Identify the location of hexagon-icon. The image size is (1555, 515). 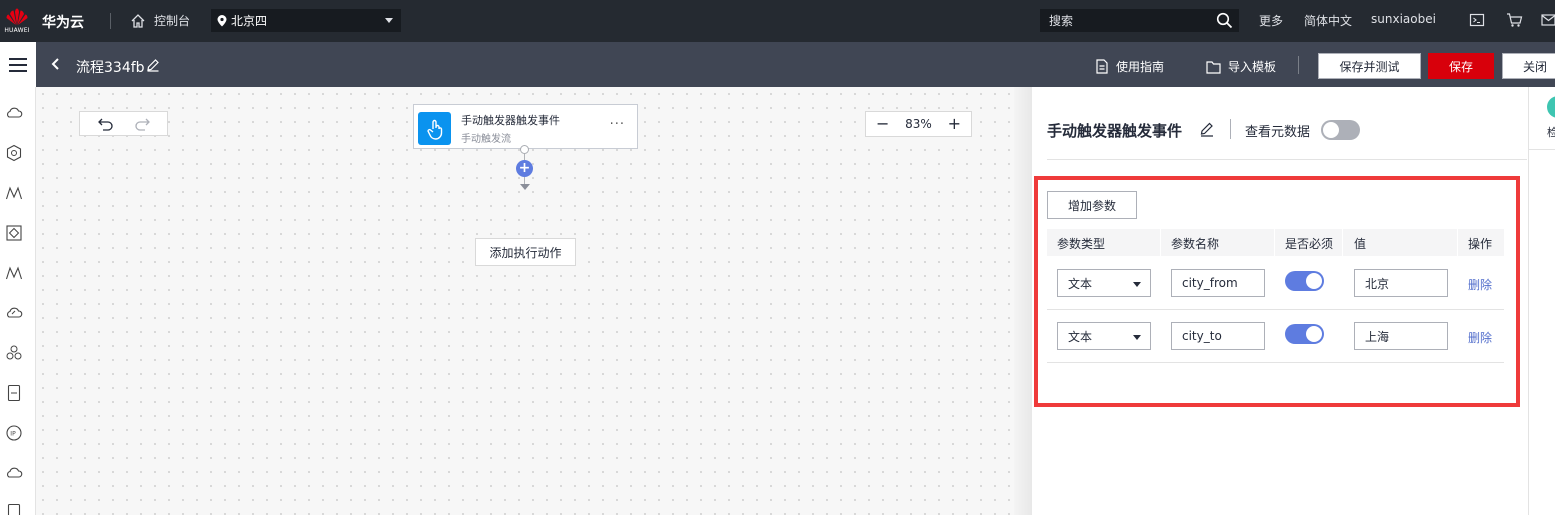
(14, 153).